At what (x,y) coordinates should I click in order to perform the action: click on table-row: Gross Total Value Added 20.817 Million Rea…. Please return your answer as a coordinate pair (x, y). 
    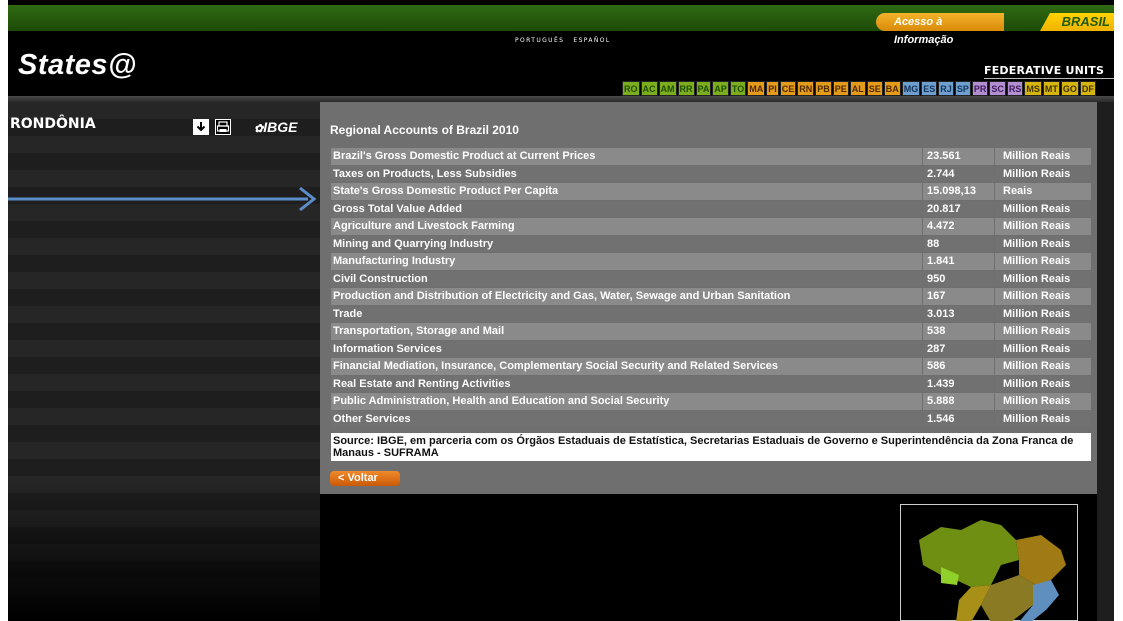
    Looking at the image, I should click on (711, 209).